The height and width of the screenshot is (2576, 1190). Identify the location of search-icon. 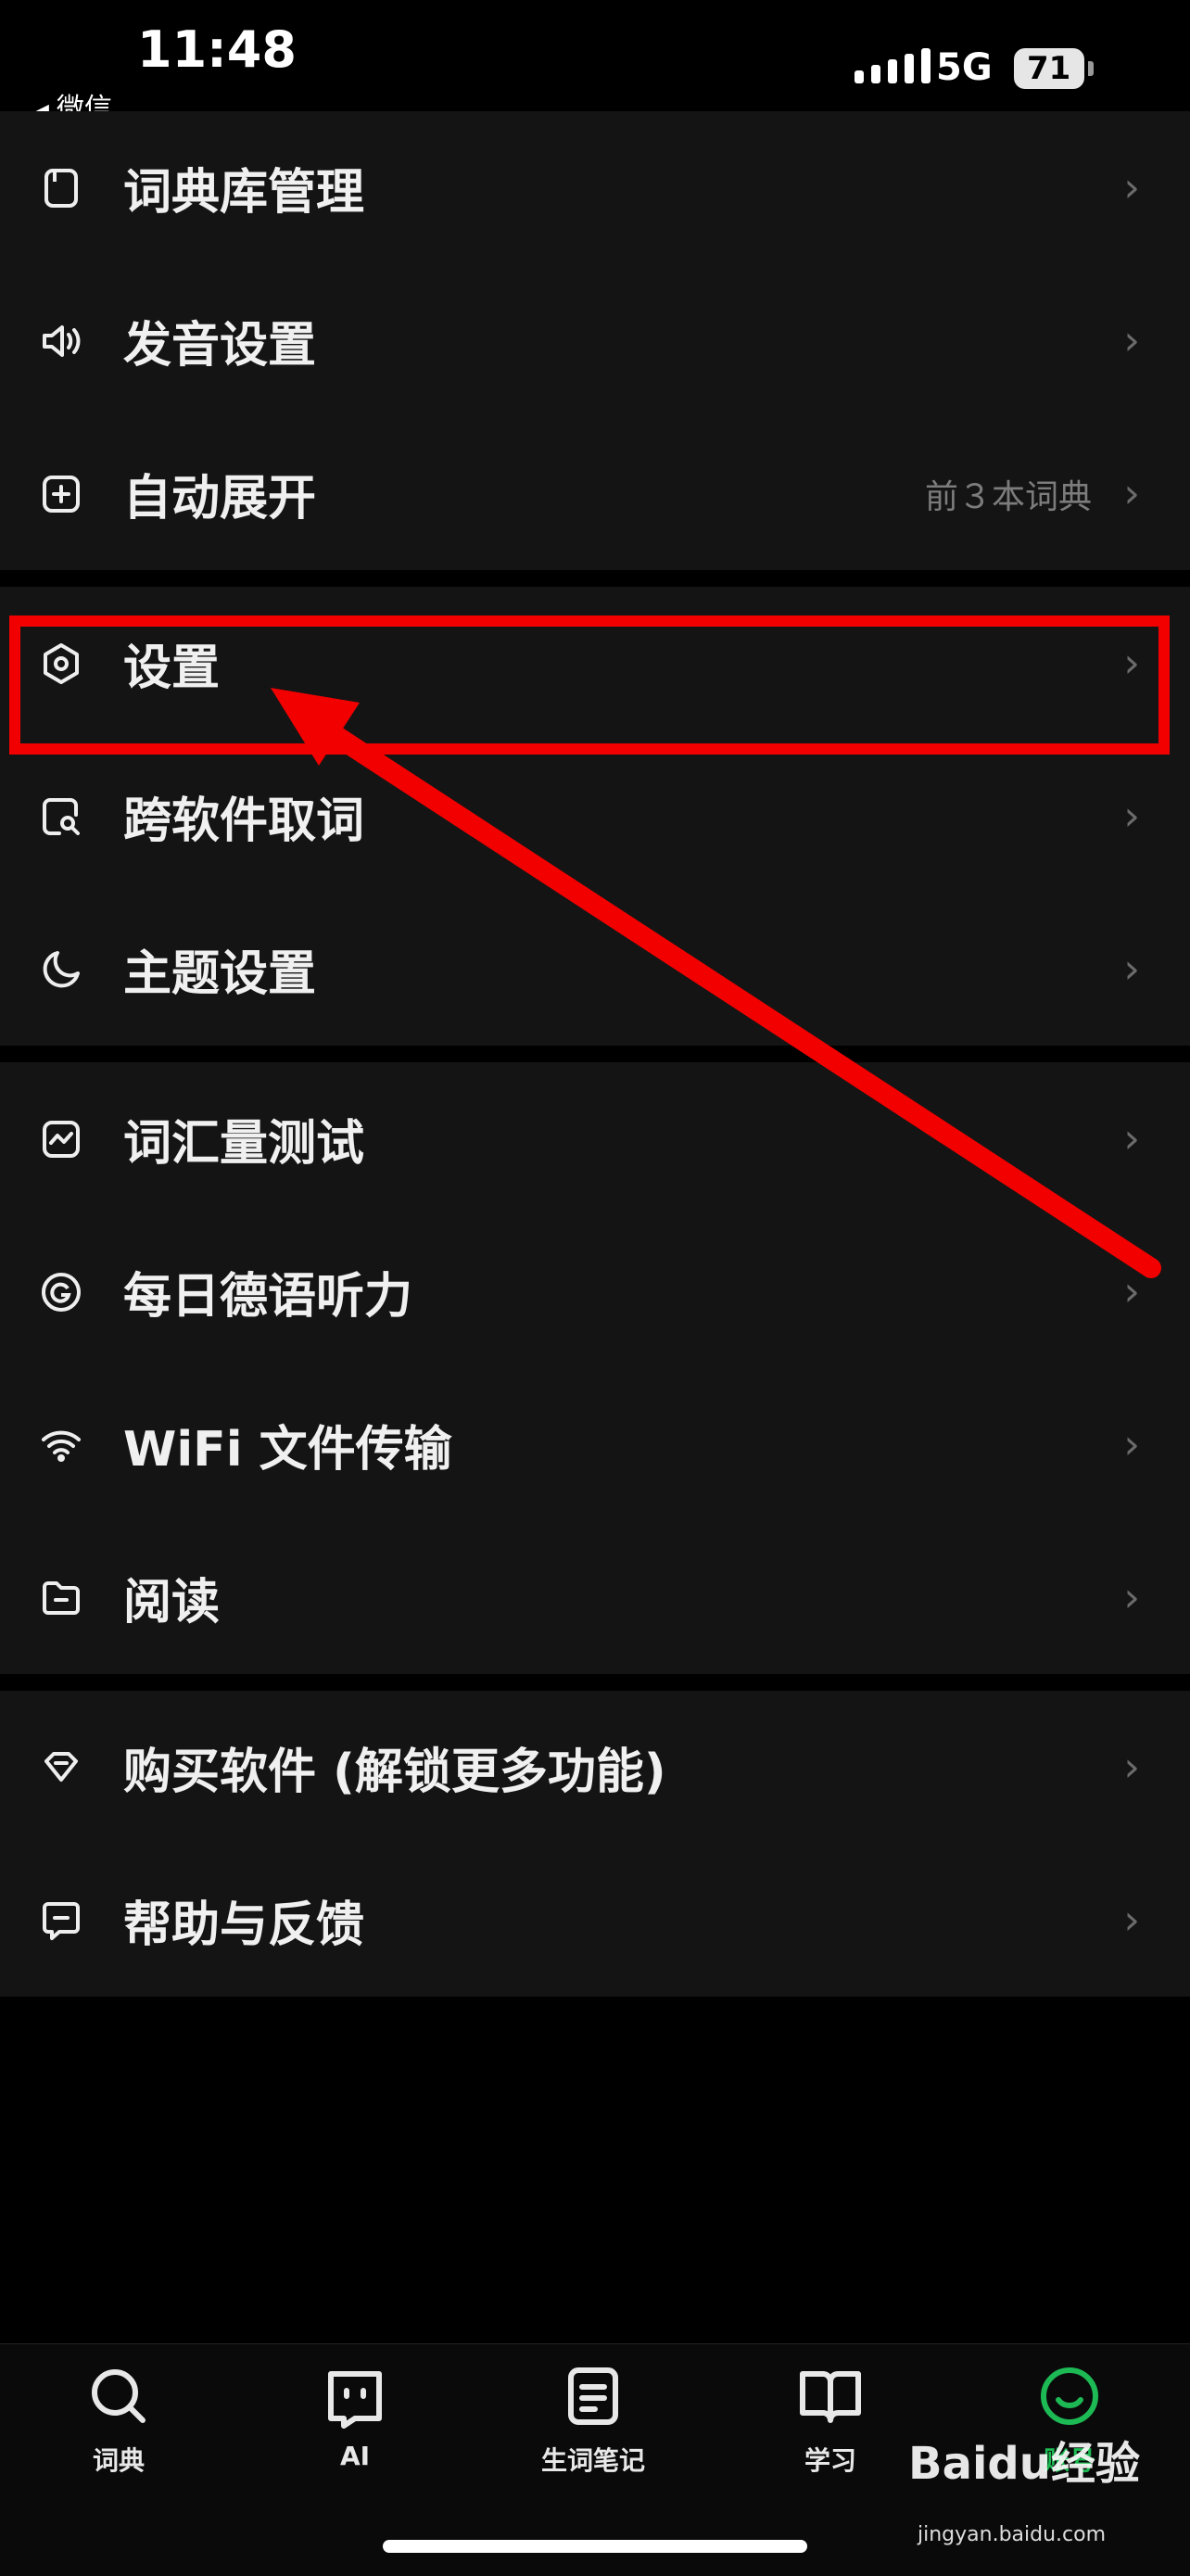
(118, 2396).